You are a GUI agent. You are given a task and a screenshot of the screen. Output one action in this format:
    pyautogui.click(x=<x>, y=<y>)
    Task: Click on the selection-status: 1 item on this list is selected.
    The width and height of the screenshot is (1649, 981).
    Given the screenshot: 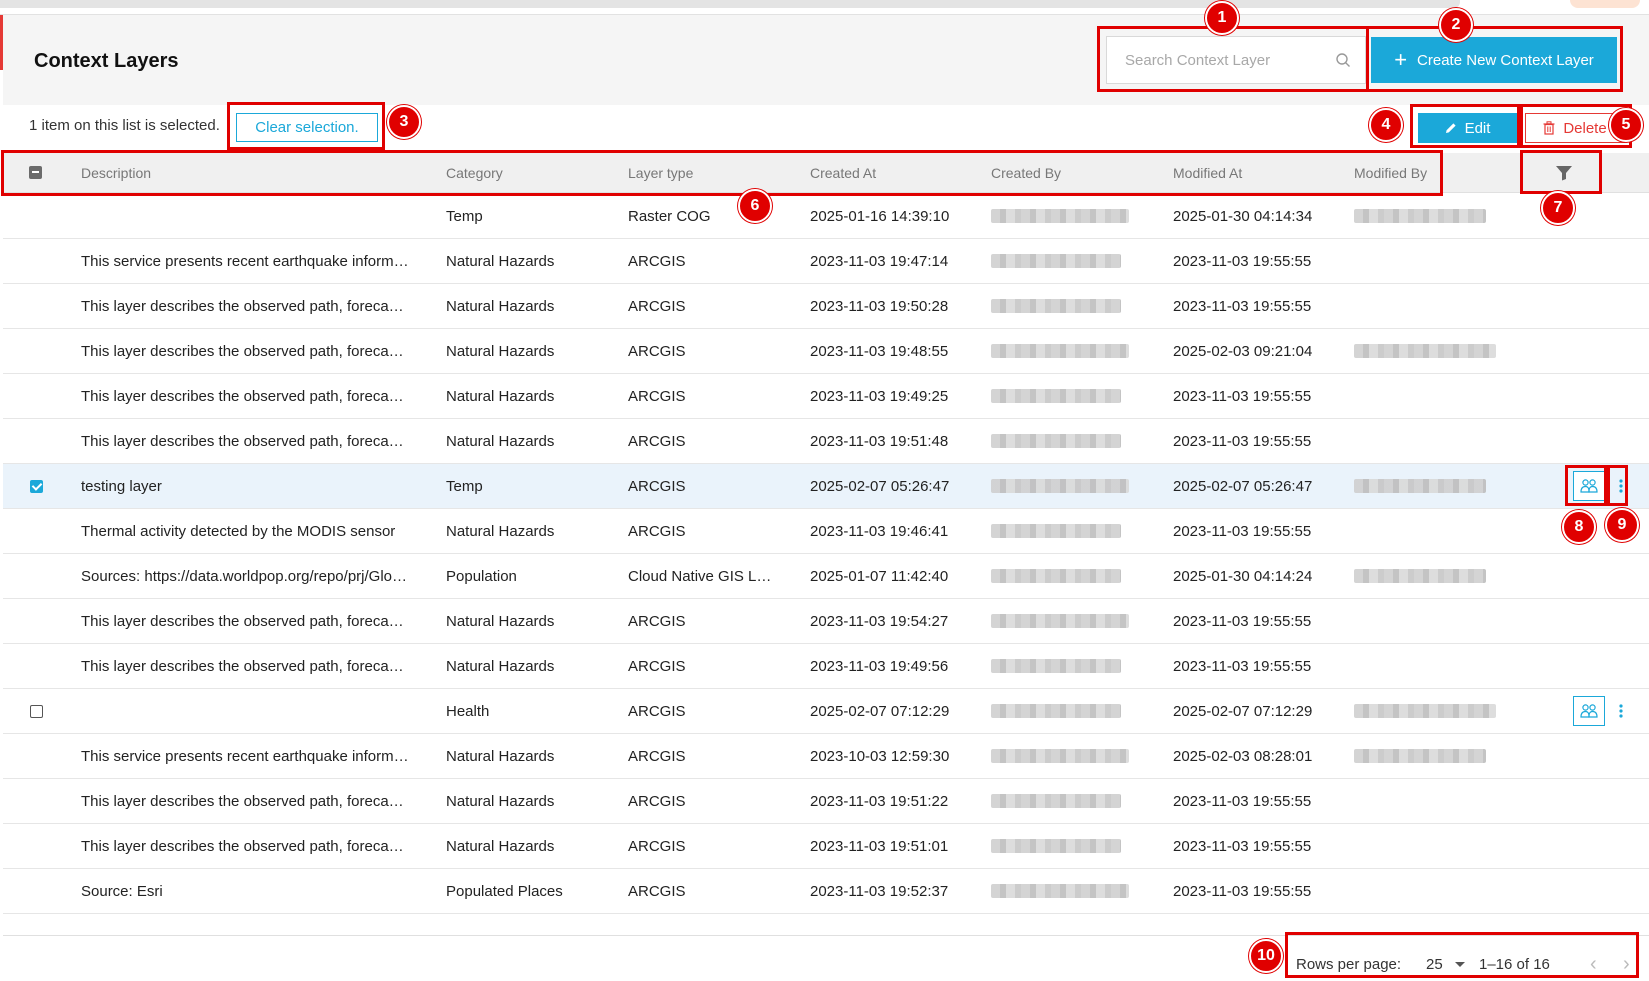 What is the action you would take?
    pyautogui.click(x=124, y=125)
    